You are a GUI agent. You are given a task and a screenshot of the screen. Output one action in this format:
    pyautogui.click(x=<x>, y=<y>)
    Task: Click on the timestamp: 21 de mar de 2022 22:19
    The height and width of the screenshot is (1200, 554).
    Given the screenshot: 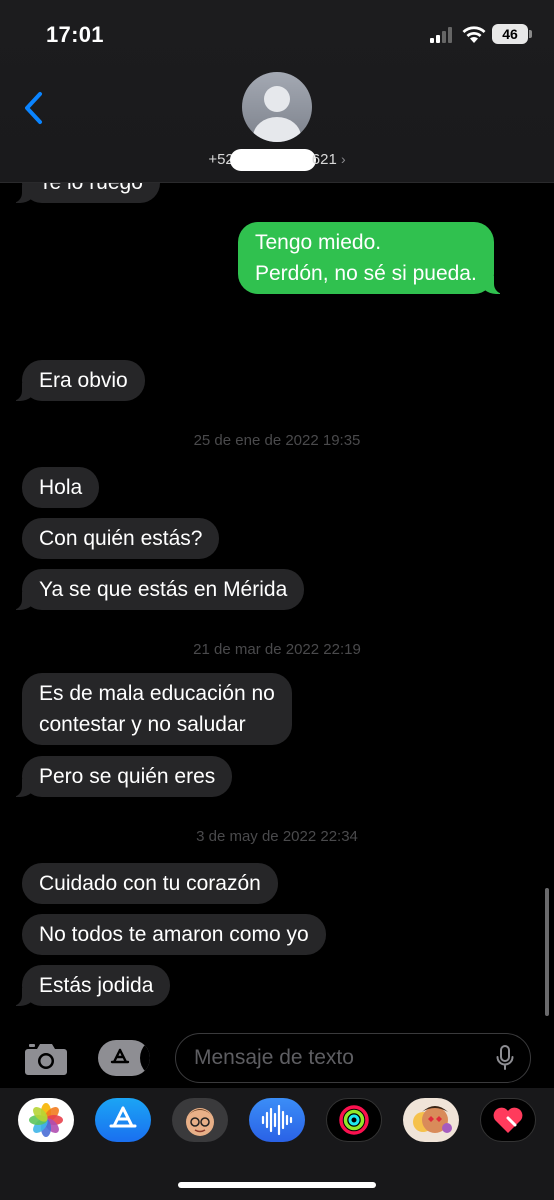 What is the action you would take?
    pyautogui.click(x=277, y=649)
    